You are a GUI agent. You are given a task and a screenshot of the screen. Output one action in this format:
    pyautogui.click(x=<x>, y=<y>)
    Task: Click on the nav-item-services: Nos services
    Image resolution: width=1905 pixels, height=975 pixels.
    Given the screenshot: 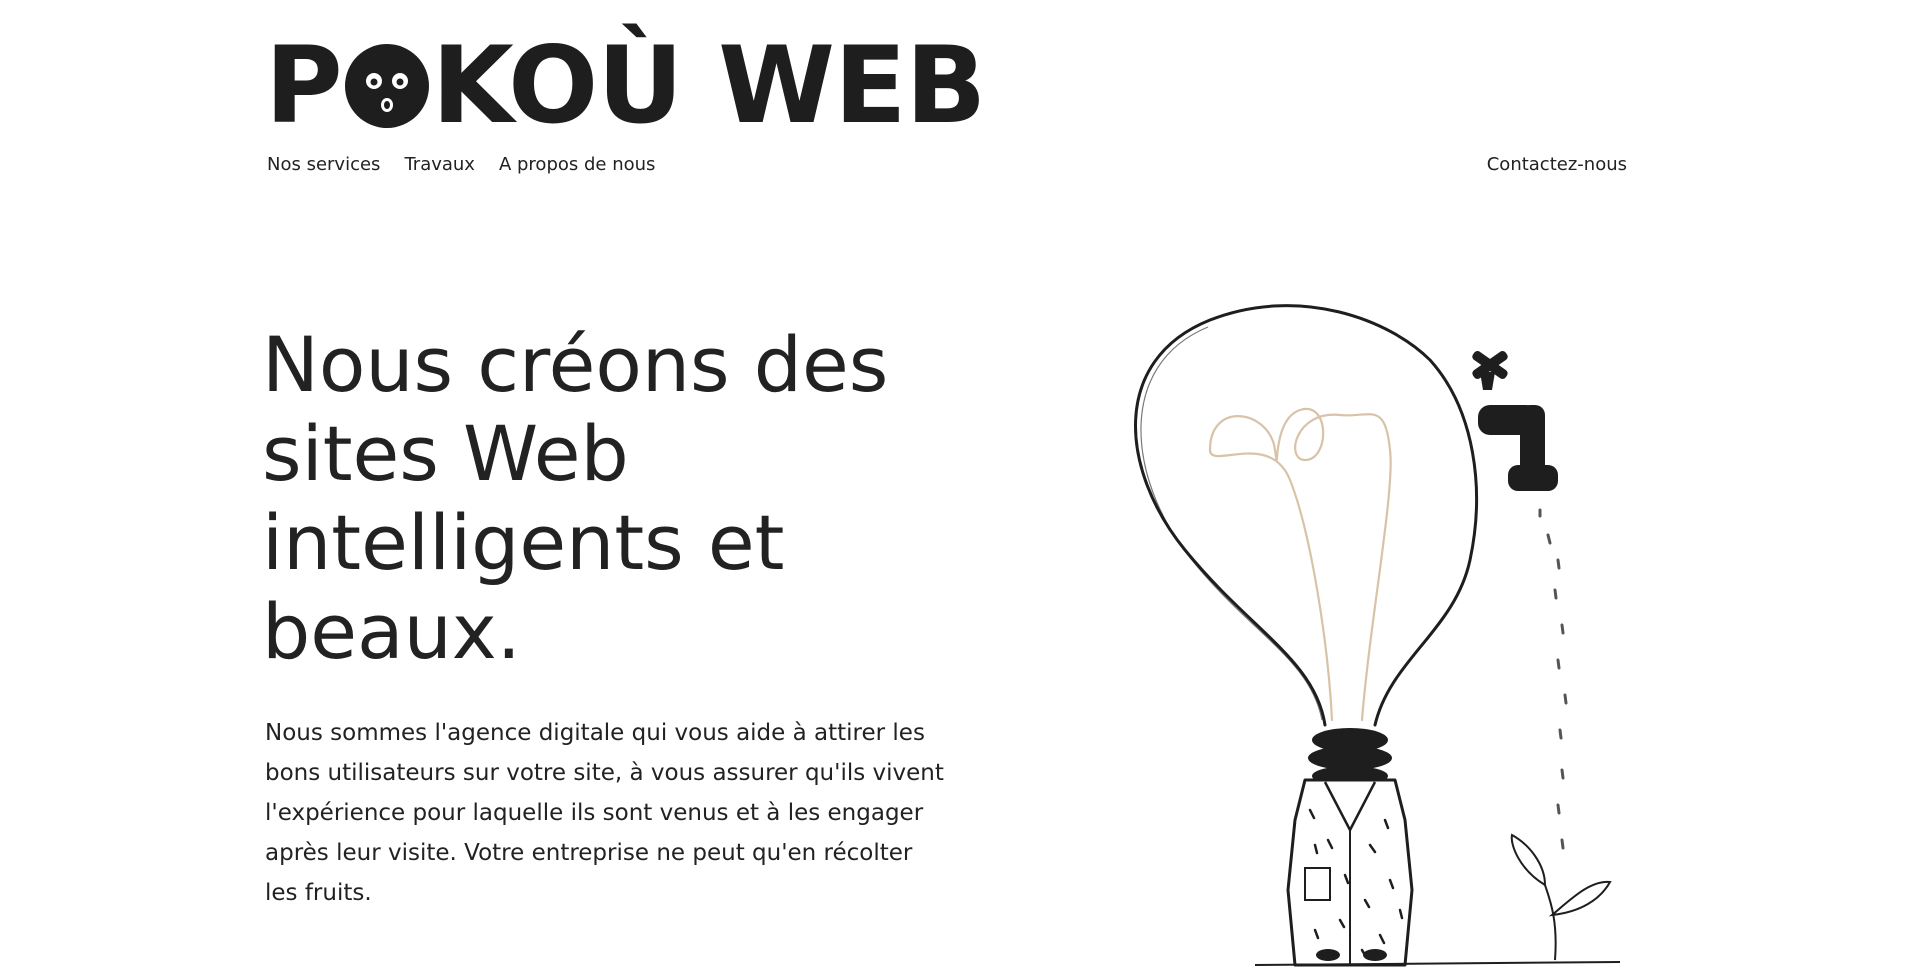 What is the action you would take?
    pyautogui.click(x=323, y=164)
    